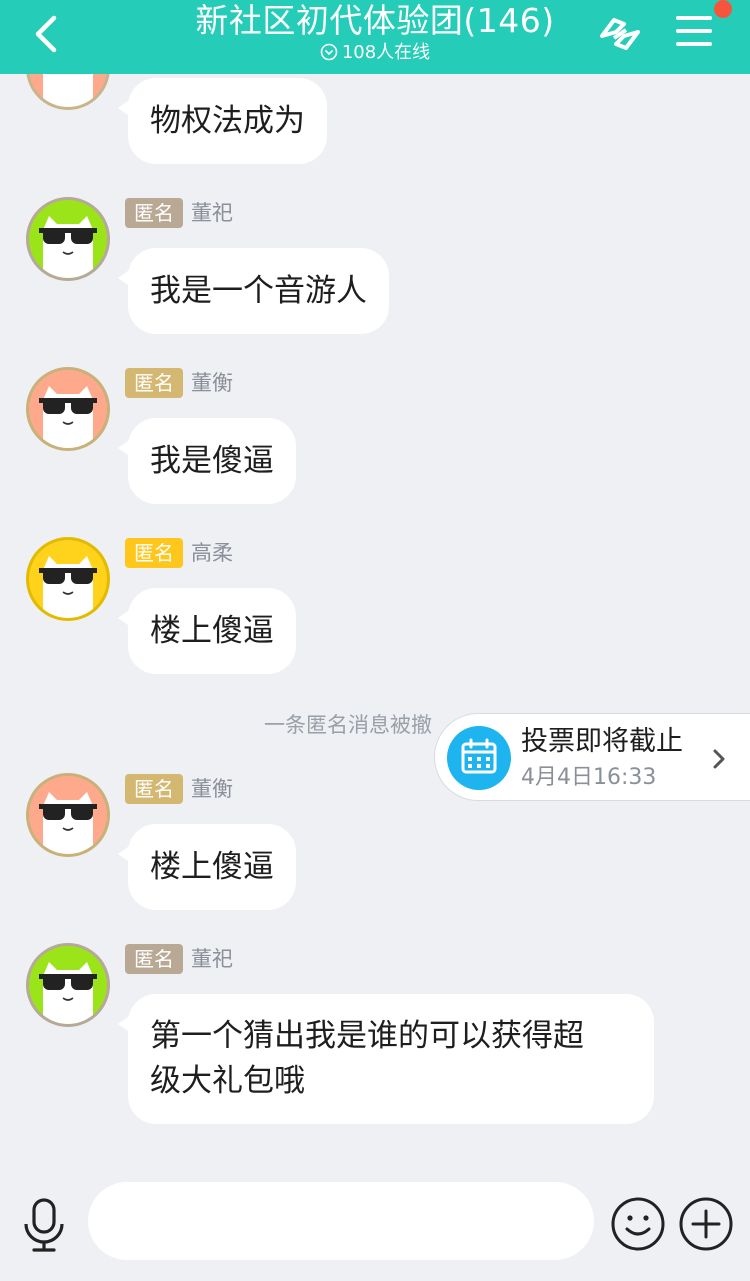 This screenshot has width=750, height=1281. Describe the element at coordinates (723, 9) in the screenshot. I see `notification-dot` at that location.